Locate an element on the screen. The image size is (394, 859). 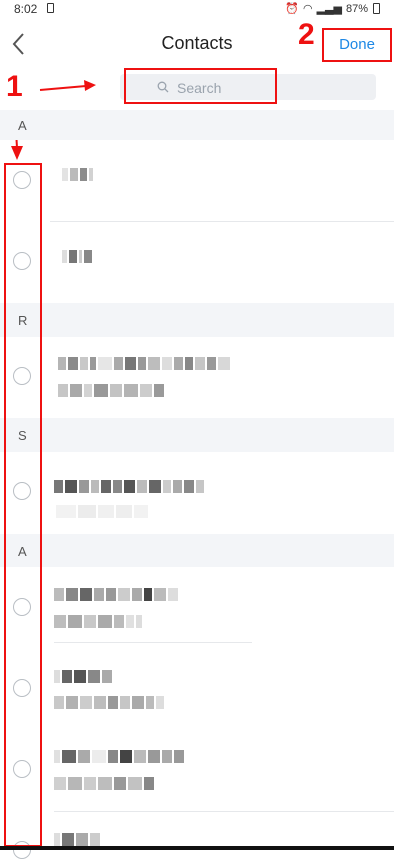
signal-icon: ▂▃▅ is located at coordinates (329, 9).